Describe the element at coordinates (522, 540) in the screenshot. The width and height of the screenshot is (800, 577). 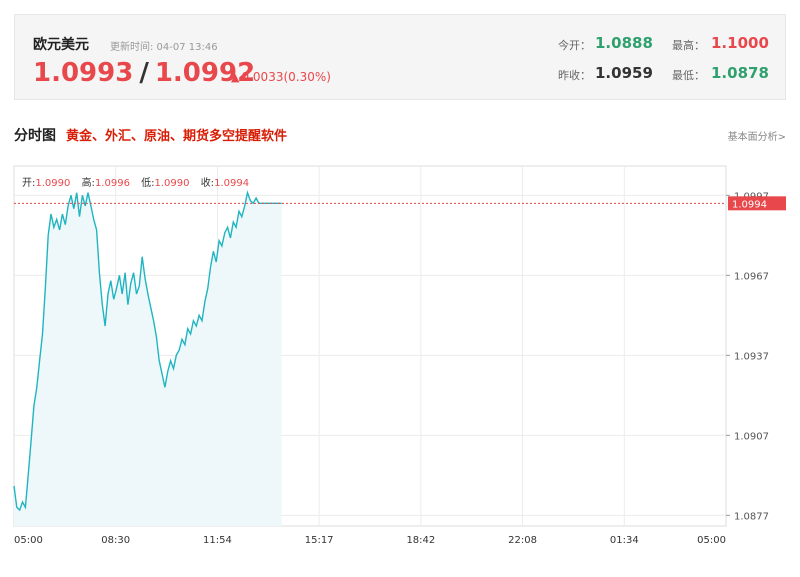
I see `x-tick-label: 22:08` at that location.